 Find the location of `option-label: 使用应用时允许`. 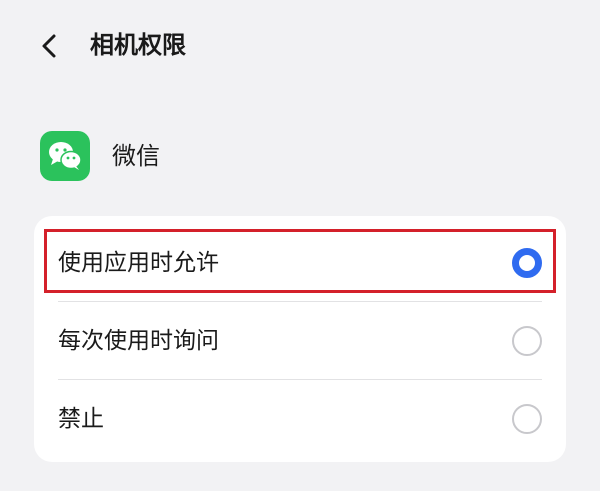

option-label: 使用应用时允许 is located at coordinates (138, 263).